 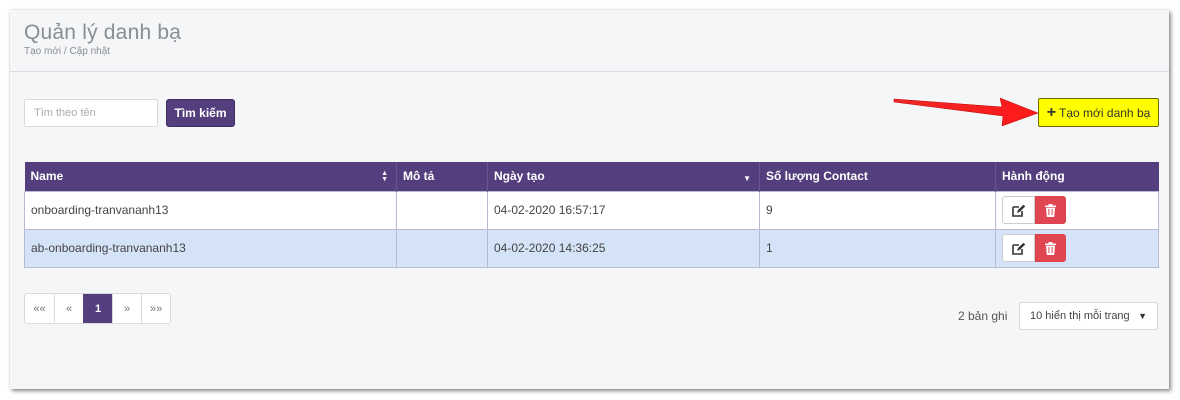 What do you see at coordinates (39, 308) in the screenshot?
I see `page-first-button: ««` at bounding box center [39, 308].